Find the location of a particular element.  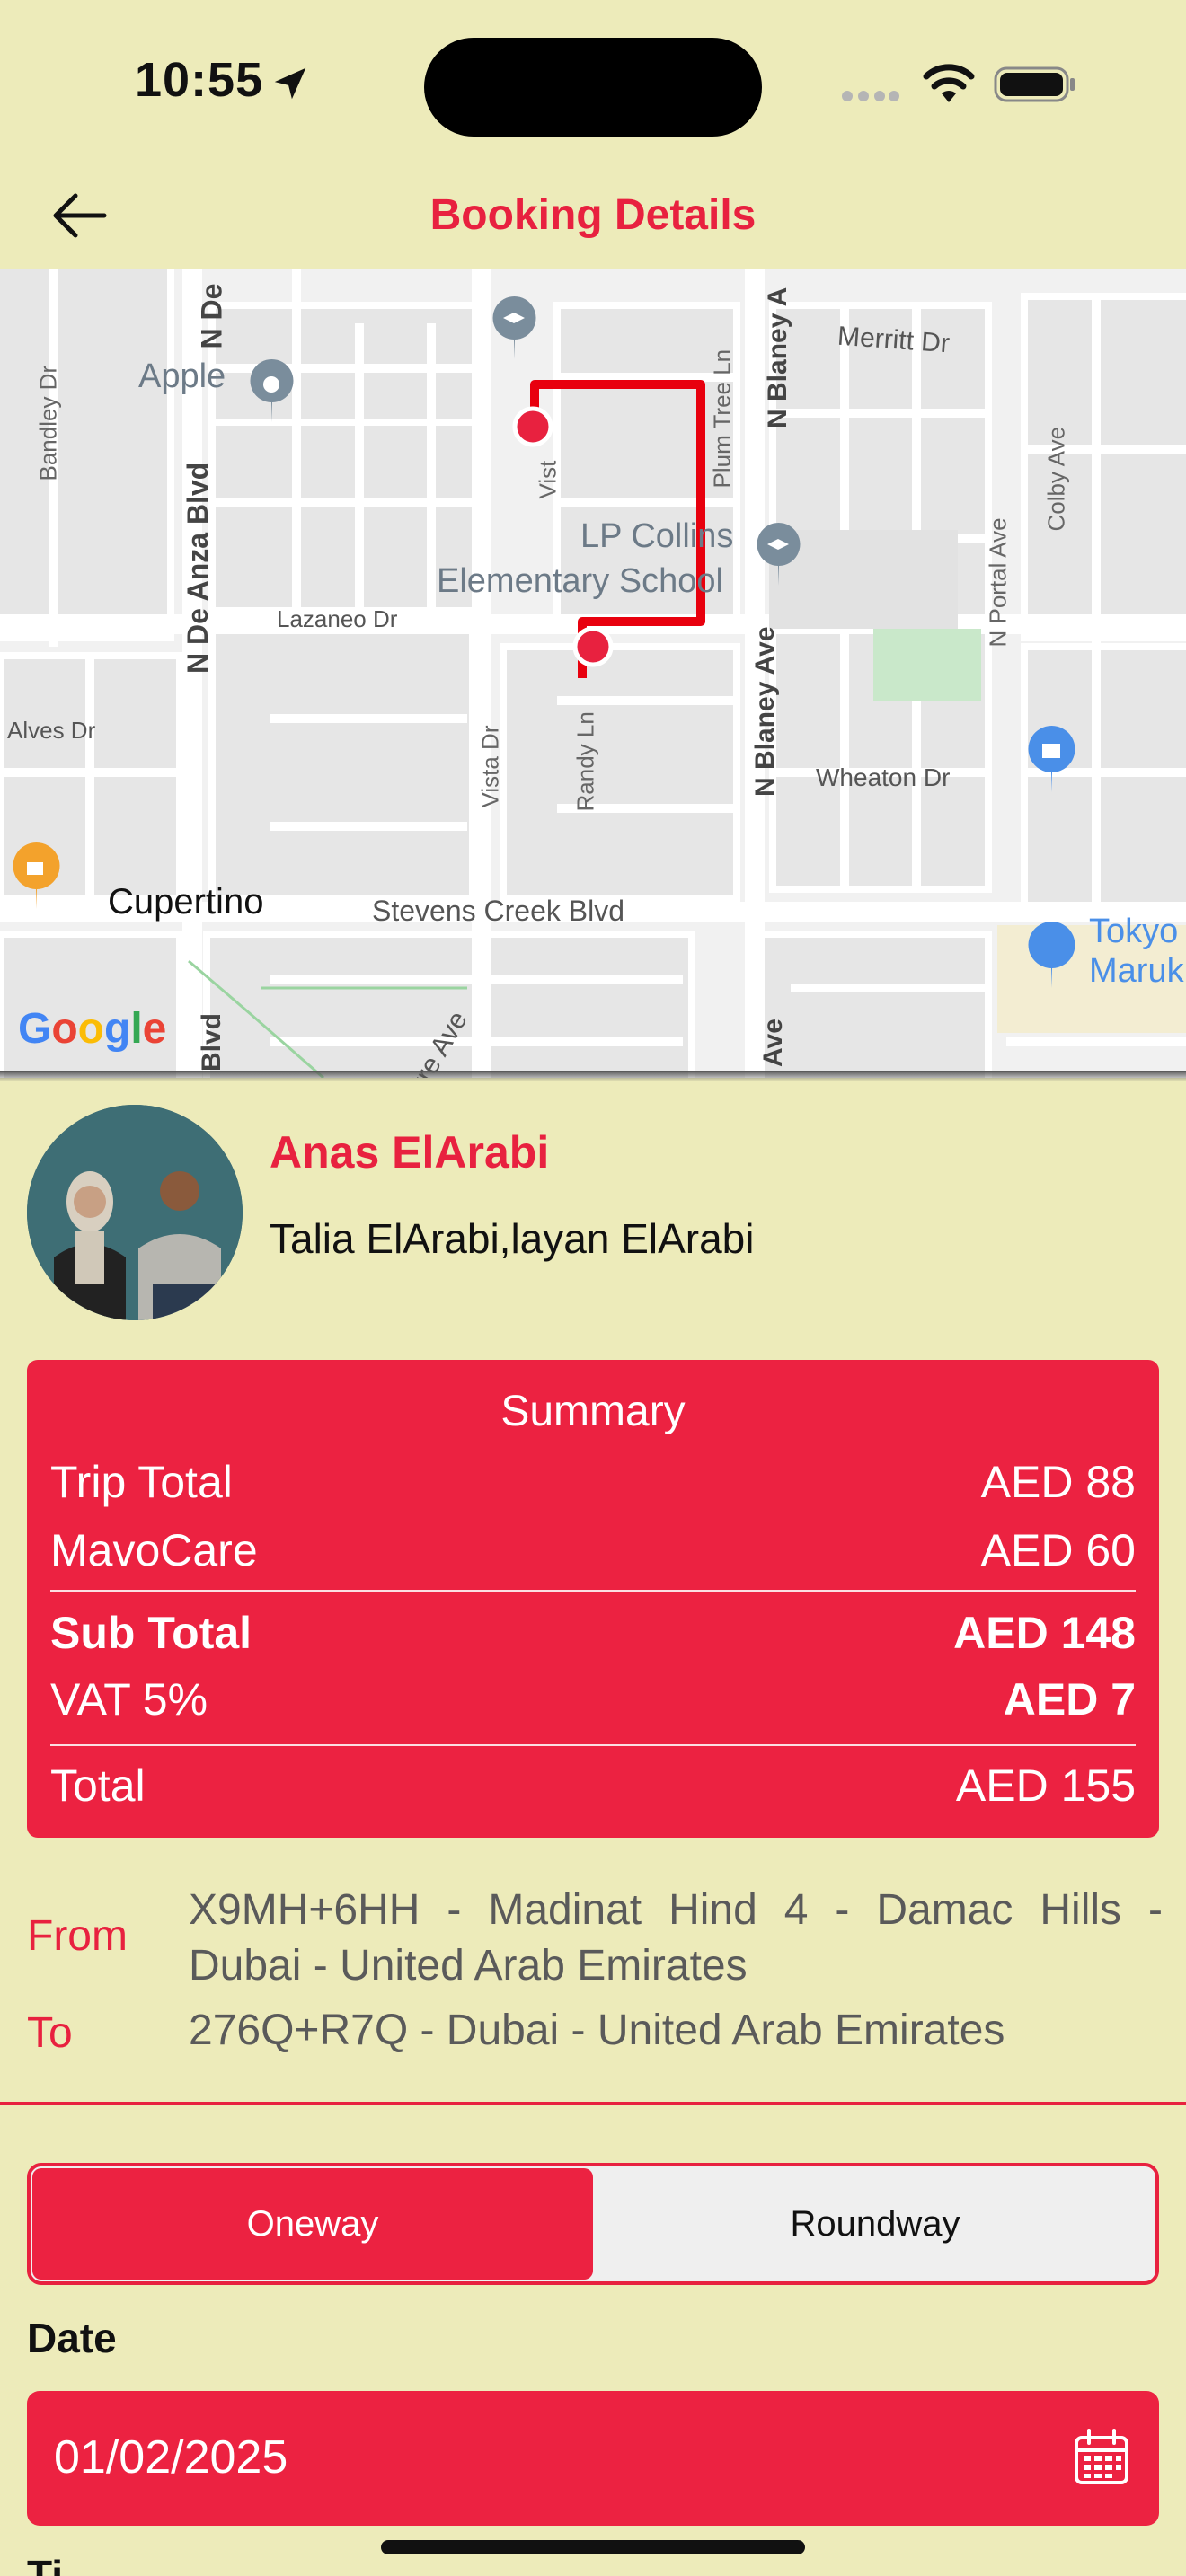

summary-label: Sub Total is located at coordinates (151, 1633).